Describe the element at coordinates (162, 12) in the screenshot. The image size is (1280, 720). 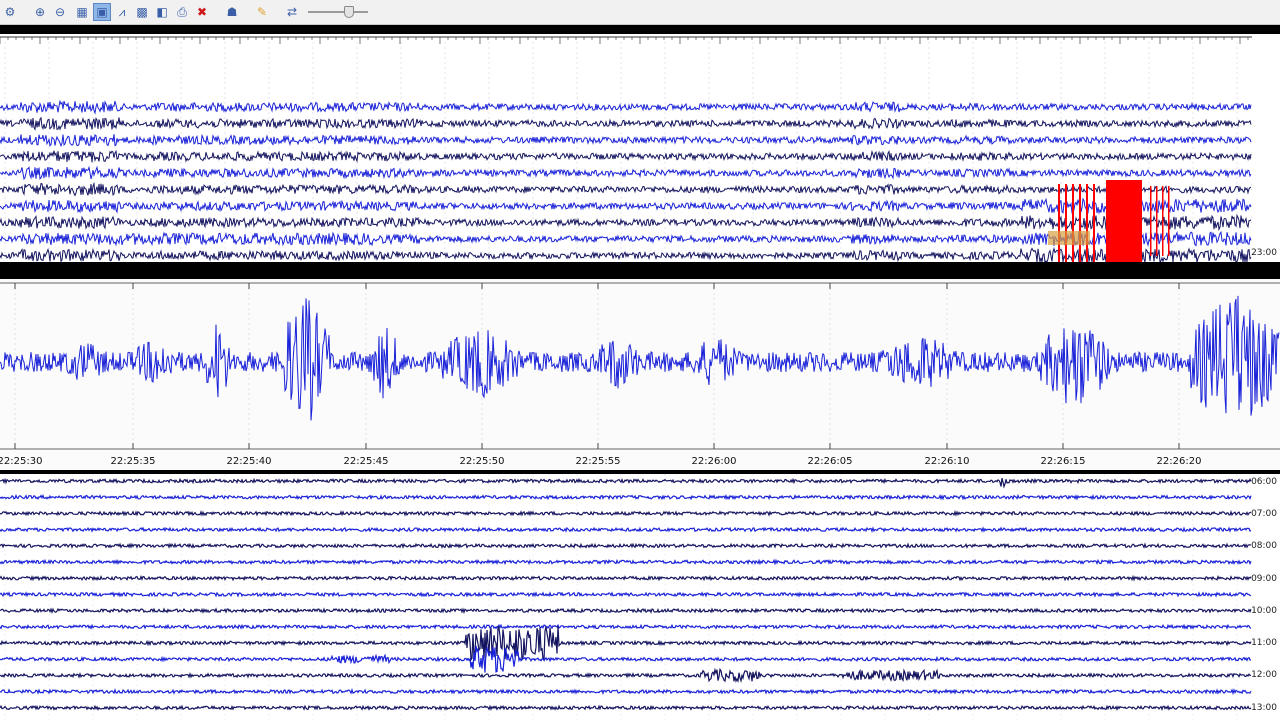
I see `filter-icon: ◧` at that location.